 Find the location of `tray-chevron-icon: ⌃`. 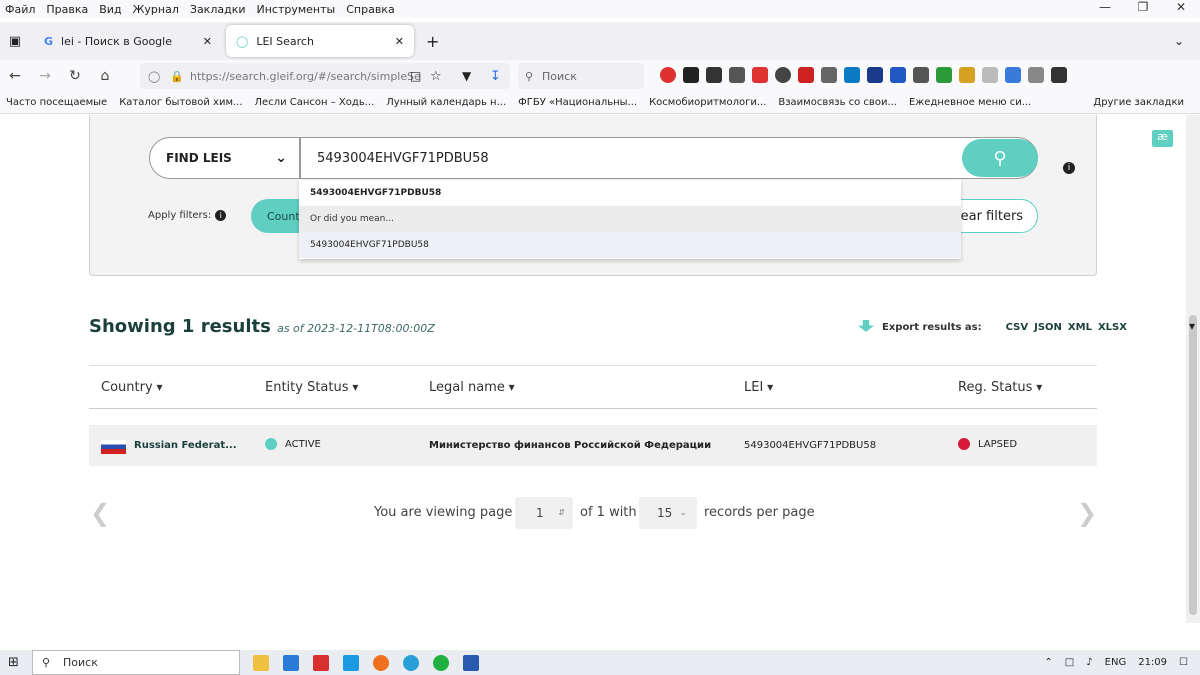

tray-chevron-icon: ⌃ is located at coordinates (1048, 662).